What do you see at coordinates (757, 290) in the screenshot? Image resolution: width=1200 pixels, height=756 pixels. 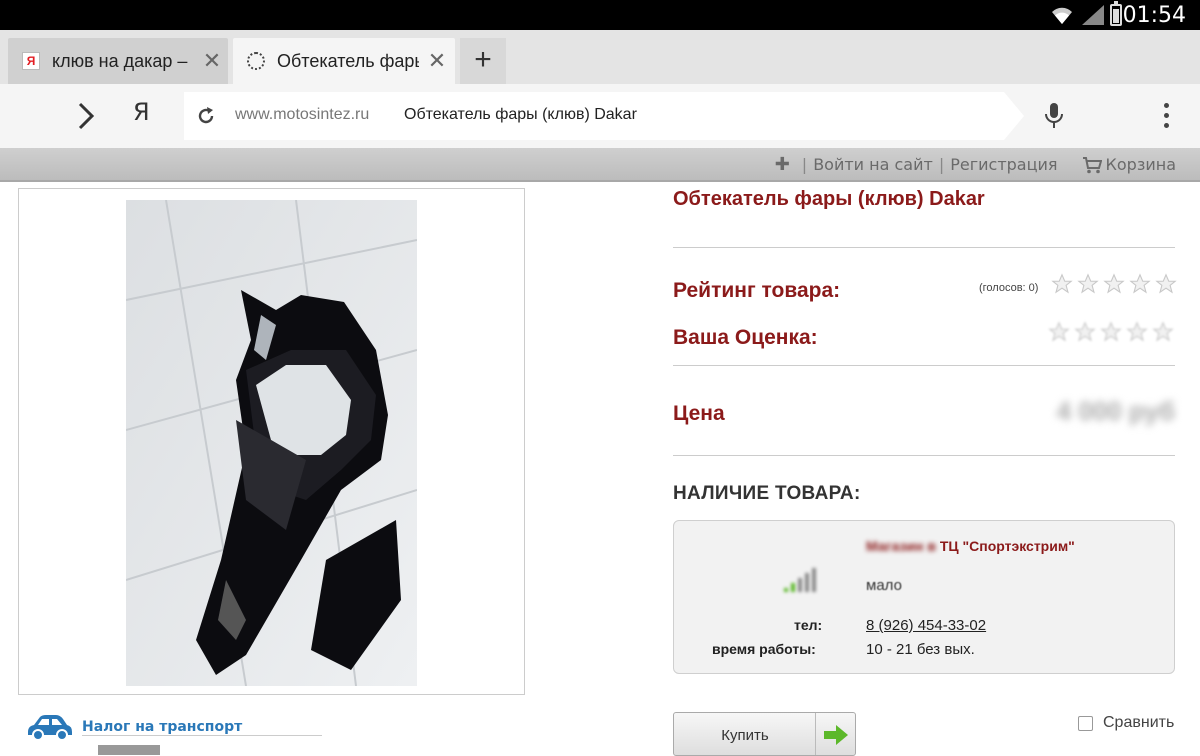 I see `rating-label: Рейтинг товара:` at bounding box center [757, 290].